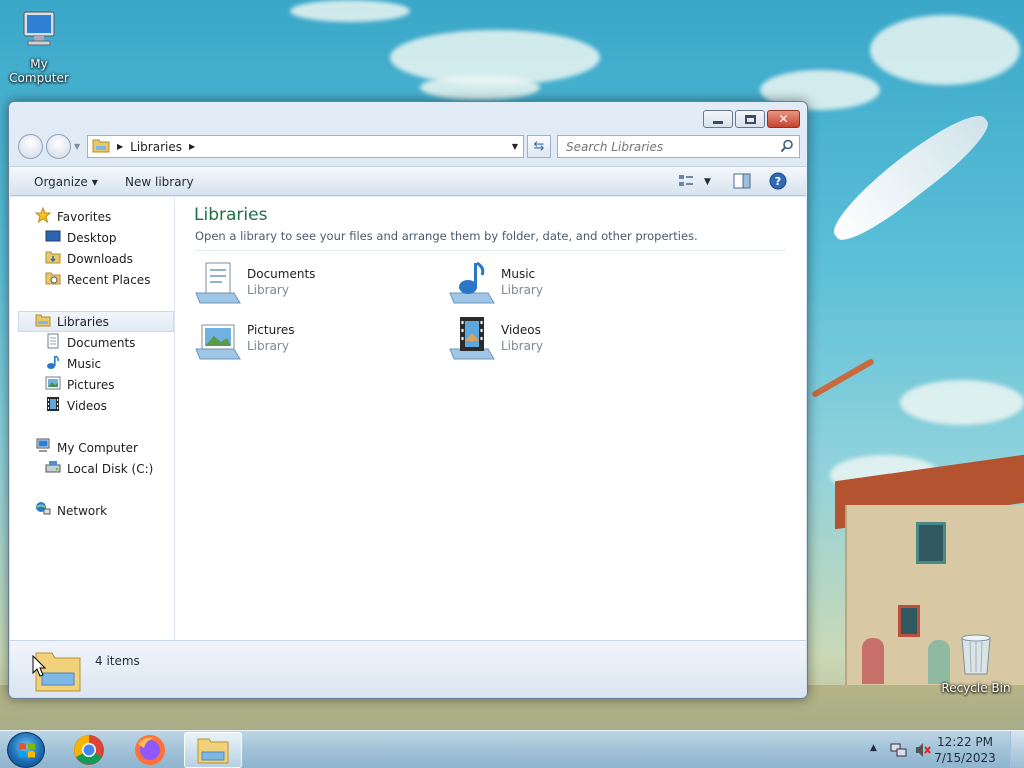 Image resolution: width=1024 pixels, height=768 pixels. Describe the element at coordinates (787, 147) in the screenshot. I see `search-icon` at that location.